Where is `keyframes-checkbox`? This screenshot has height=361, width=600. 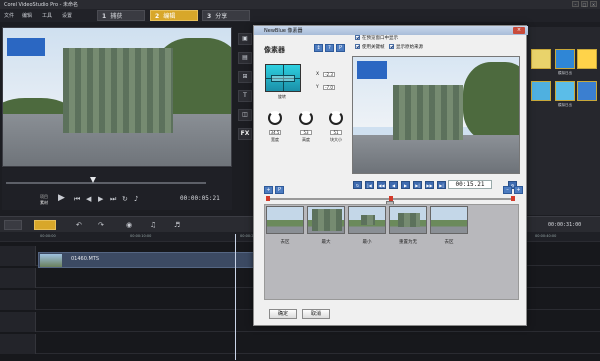 keyframes-checkbox is located at coordinates (357, 46).